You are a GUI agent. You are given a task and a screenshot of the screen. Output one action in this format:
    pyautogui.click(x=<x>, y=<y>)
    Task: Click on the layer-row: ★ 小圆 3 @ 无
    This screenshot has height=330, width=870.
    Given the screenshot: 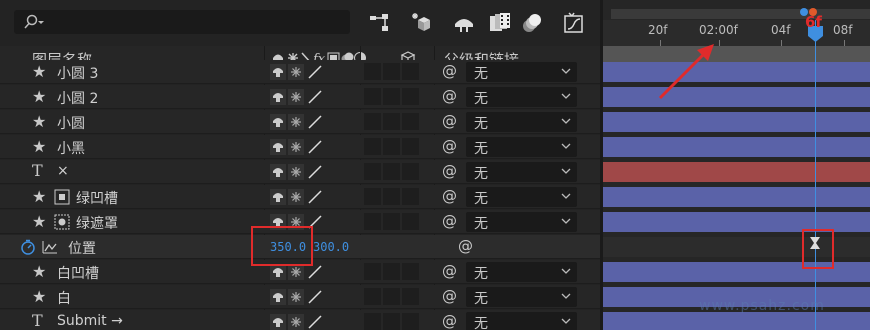 What is the action you would take?
    pyautogui.click(x=300, y=72)
    